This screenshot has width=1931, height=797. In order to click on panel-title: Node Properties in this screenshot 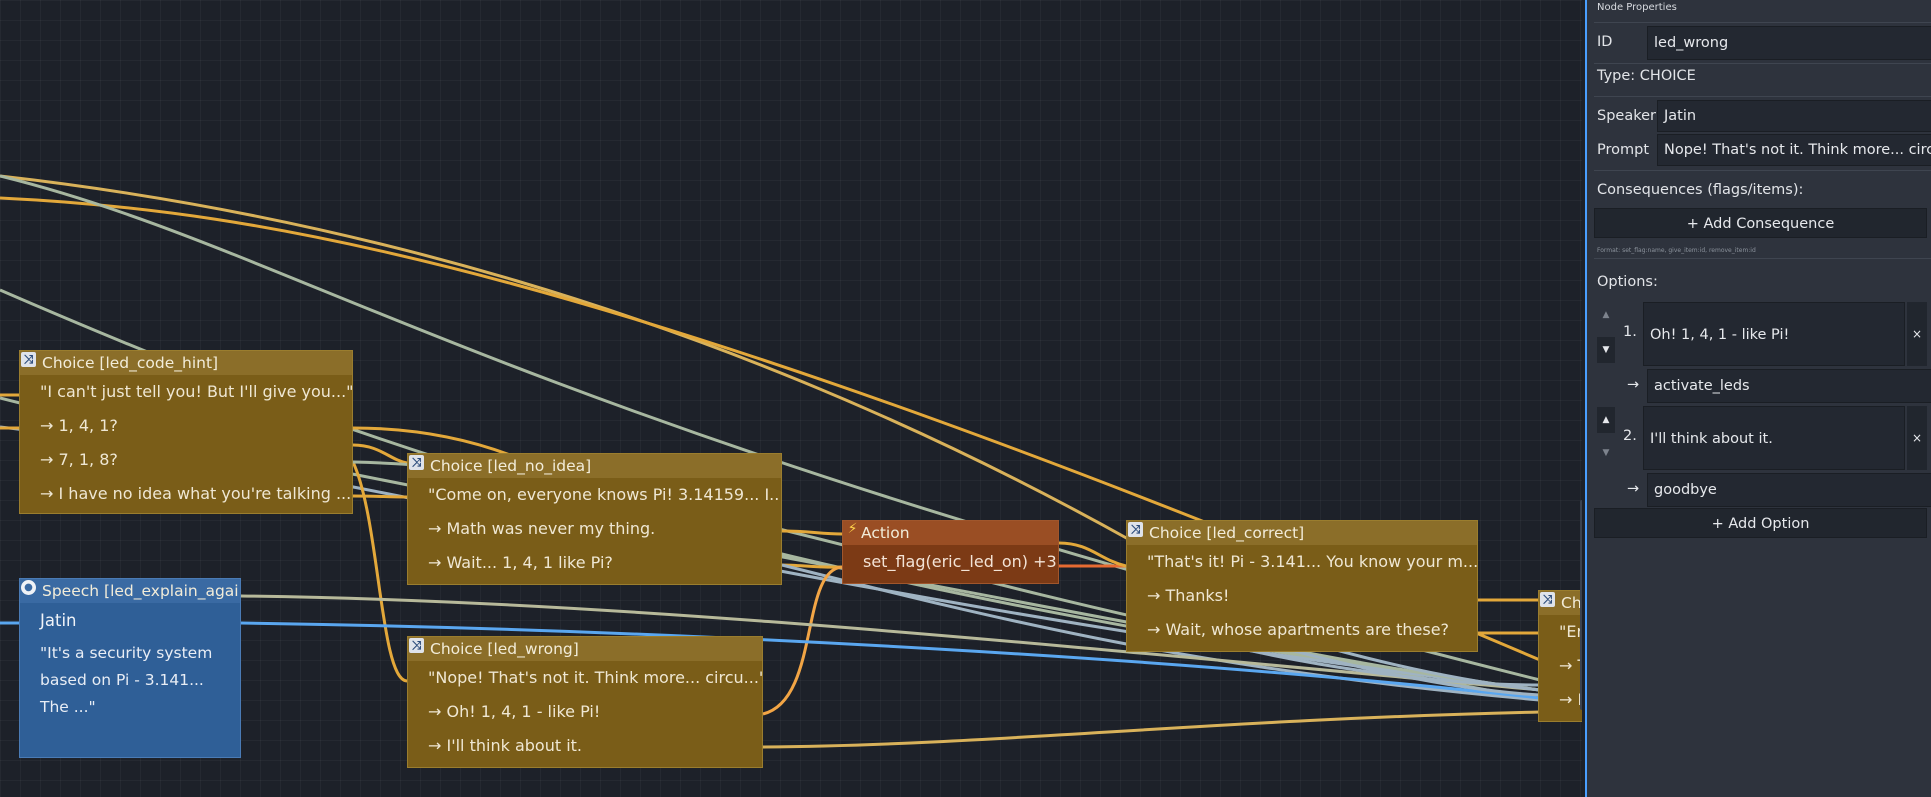, I will do `click(1637, 7)`.